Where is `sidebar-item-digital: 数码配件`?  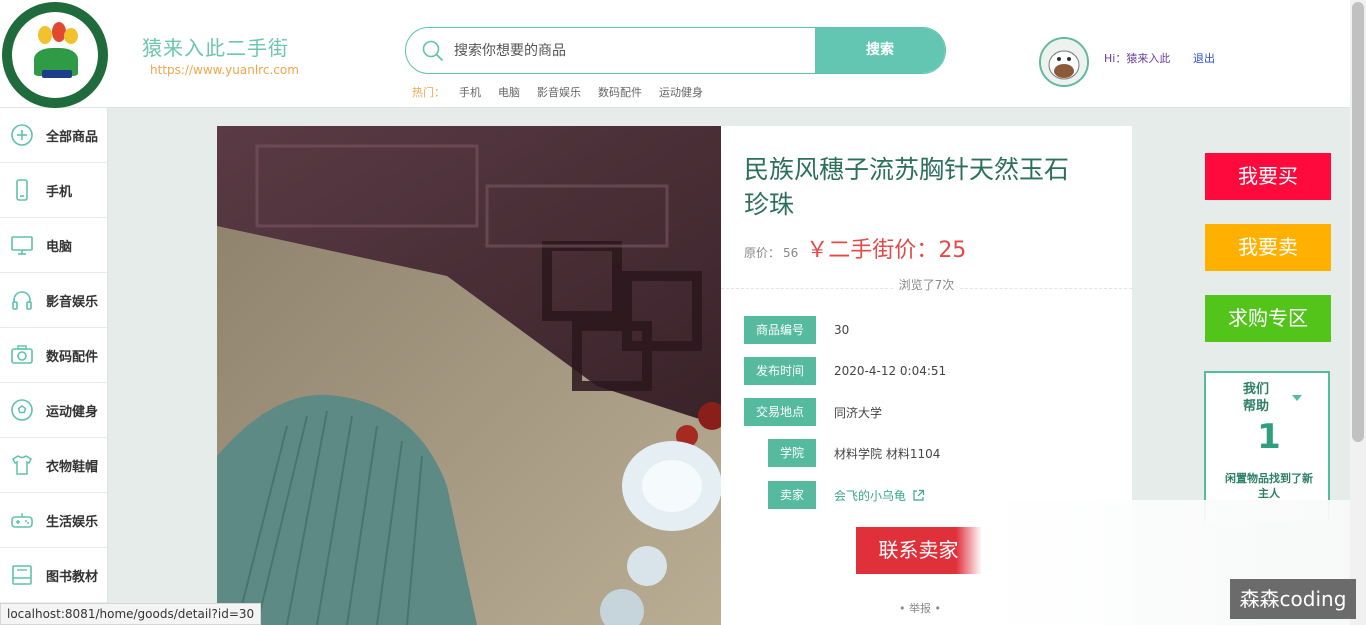
sidebar-item-digital: 数码配件 is located at coordinates (53, 355).